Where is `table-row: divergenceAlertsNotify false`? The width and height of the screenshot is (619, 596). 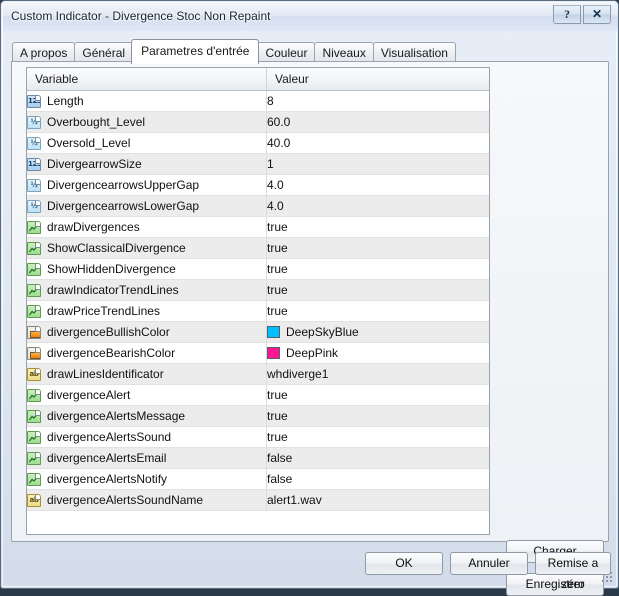
table-row: divergenceAlertsNotify false is located at coordinates (258, 479).